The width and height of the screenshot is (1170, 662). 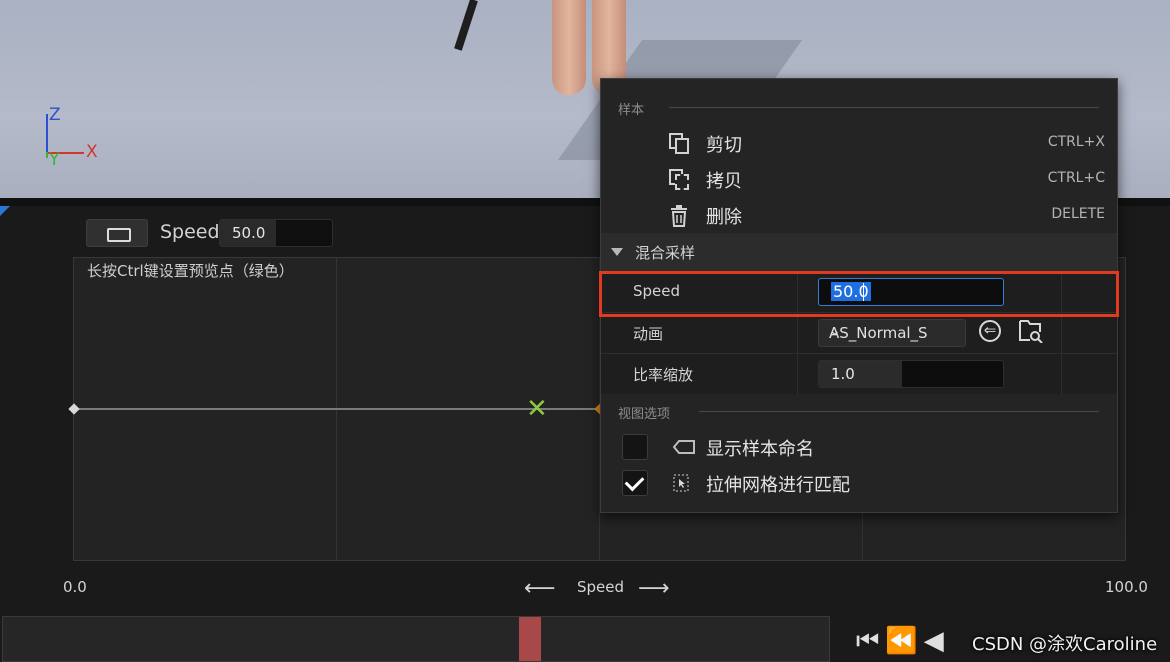 What do you see at coordinates (859, 252) in the screenshot?
I see `category-blend-sample: 混合采样` at bounding box center [859, 252].